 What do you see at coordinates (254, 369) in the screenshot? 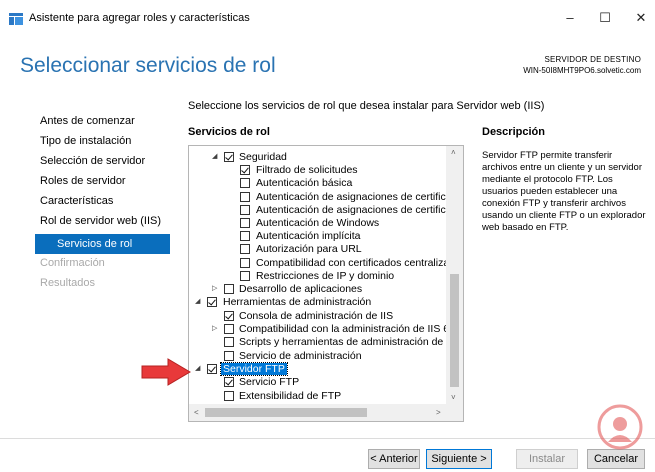
I see `tree-item-label-selected: Servidor FTP` at bounding box center [254, 369].